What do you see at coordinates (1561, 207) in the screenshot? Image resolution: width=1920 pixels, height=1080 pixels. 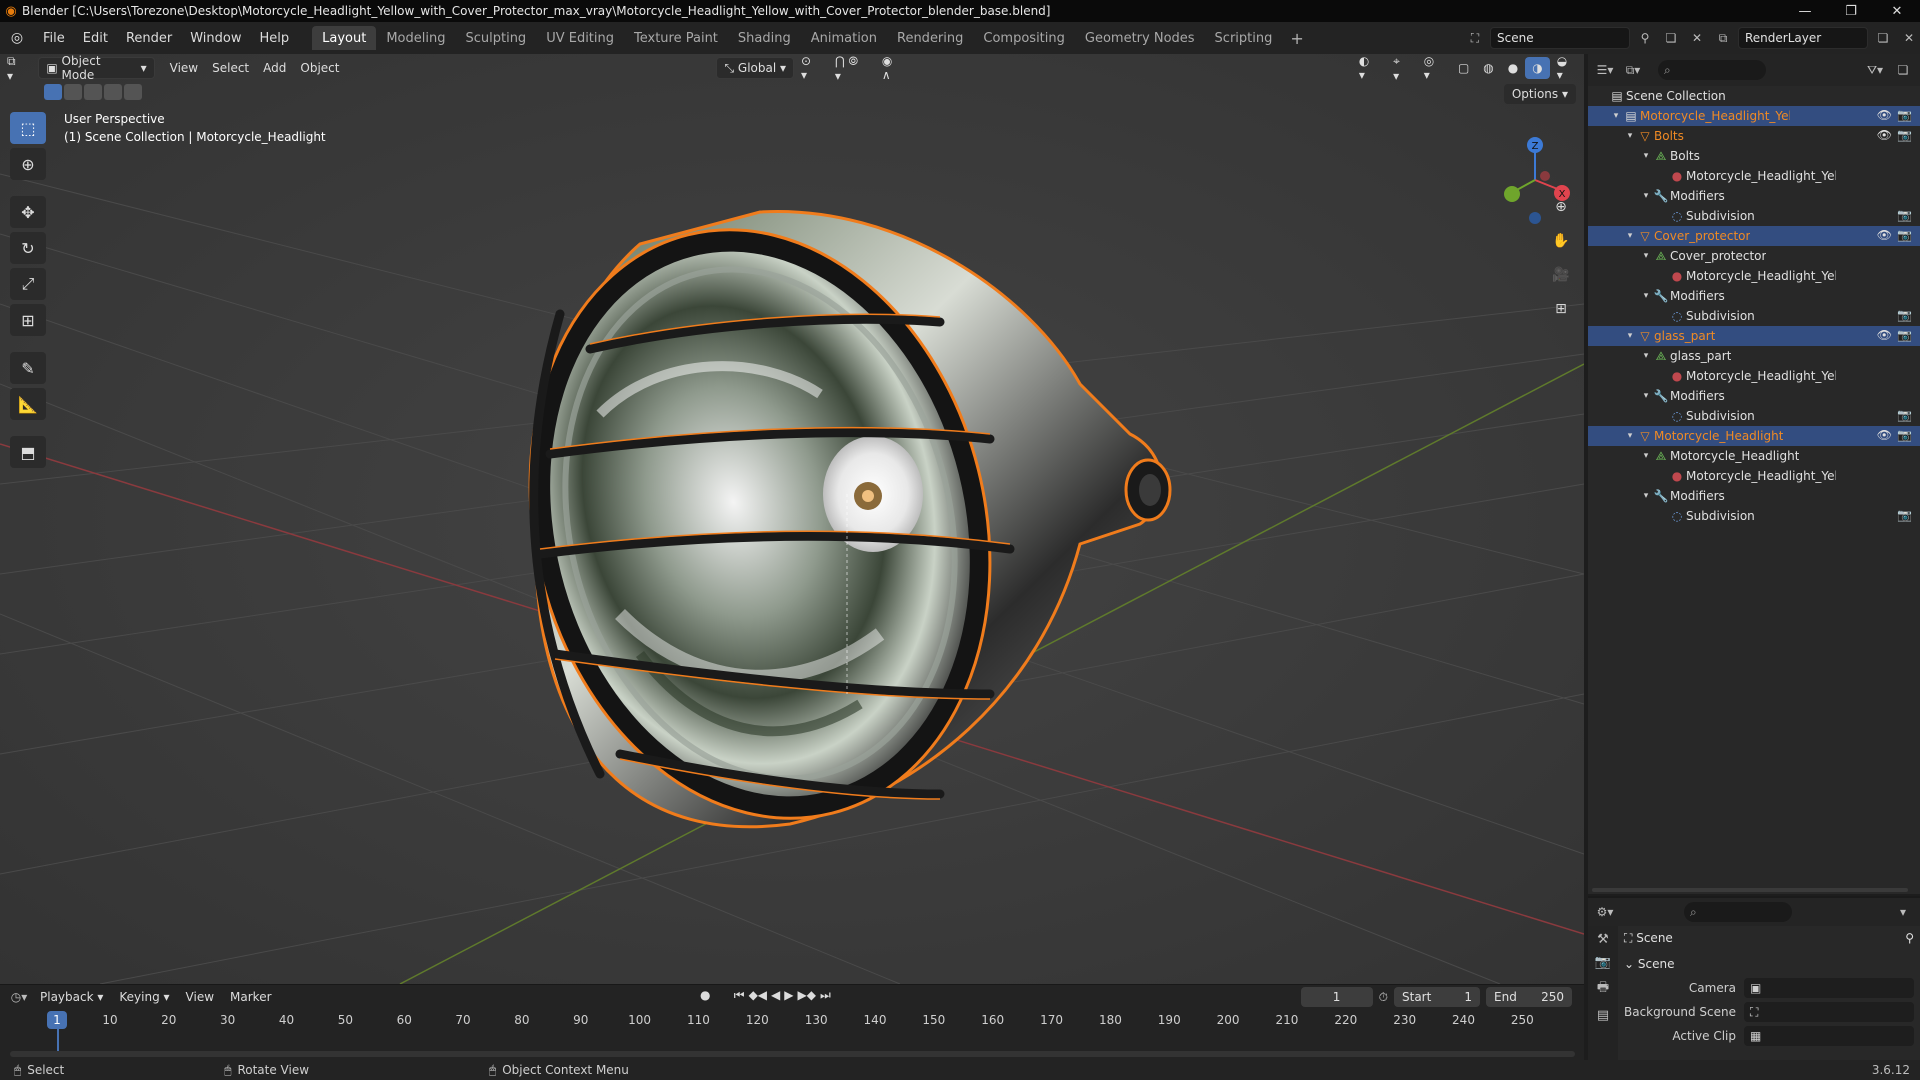 I see `zoom-icon: ⊕` at bounding box center [1561, 207].